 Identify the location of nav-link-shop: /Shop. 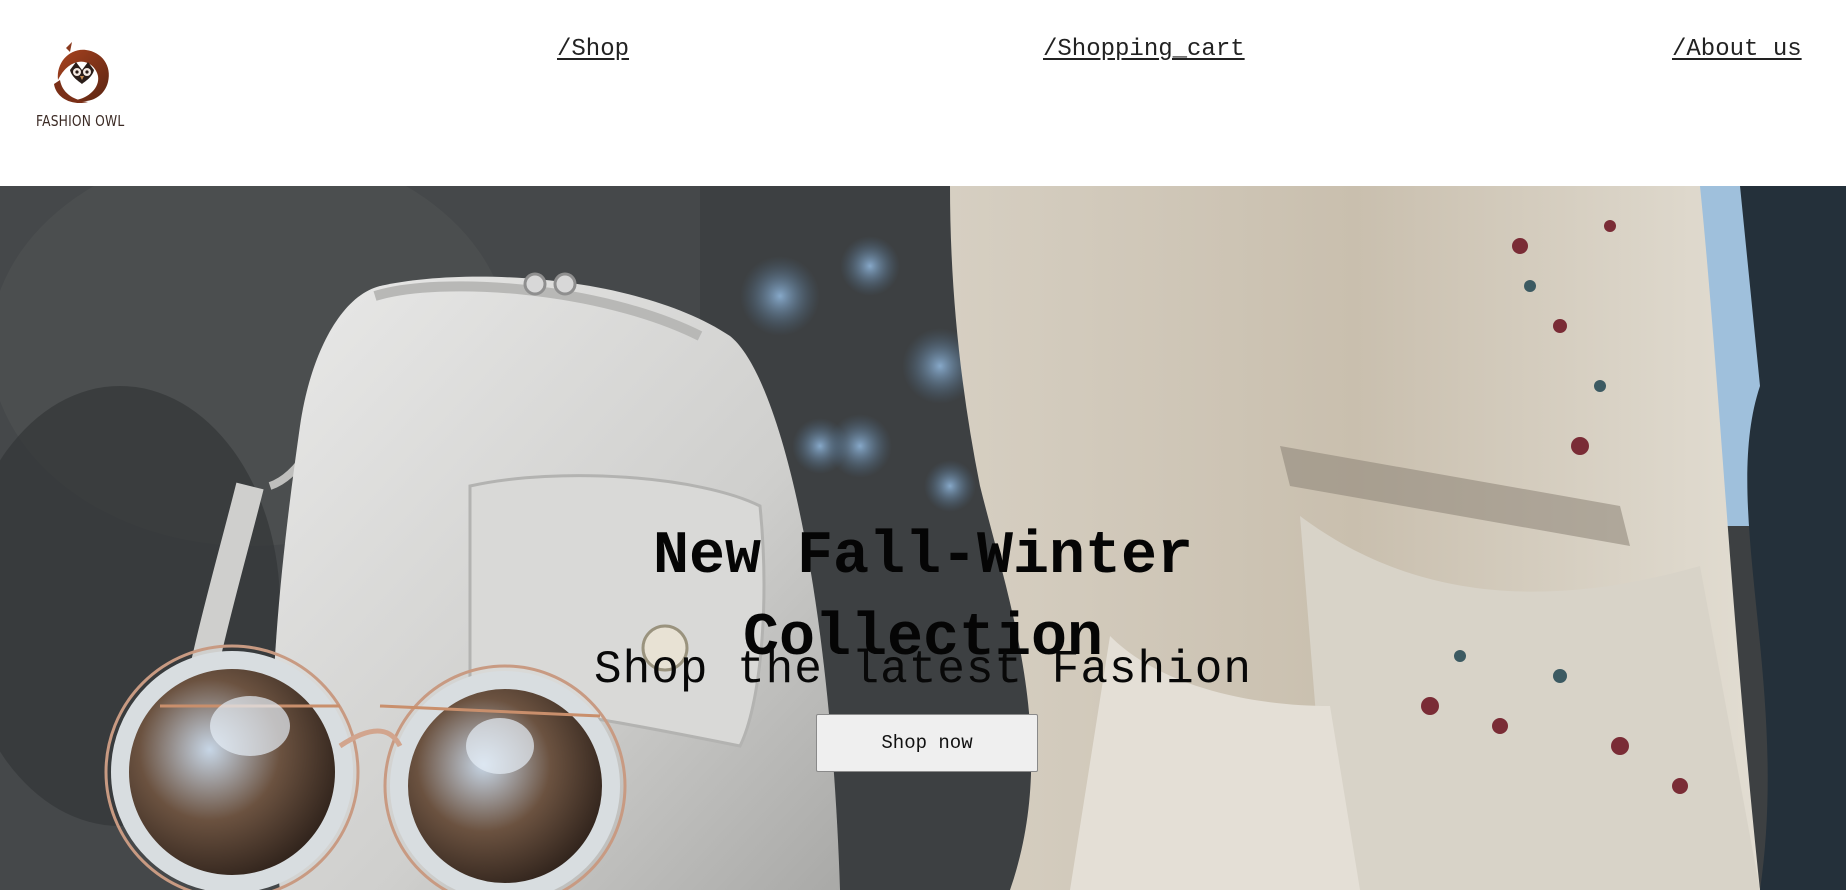
(593, 49).